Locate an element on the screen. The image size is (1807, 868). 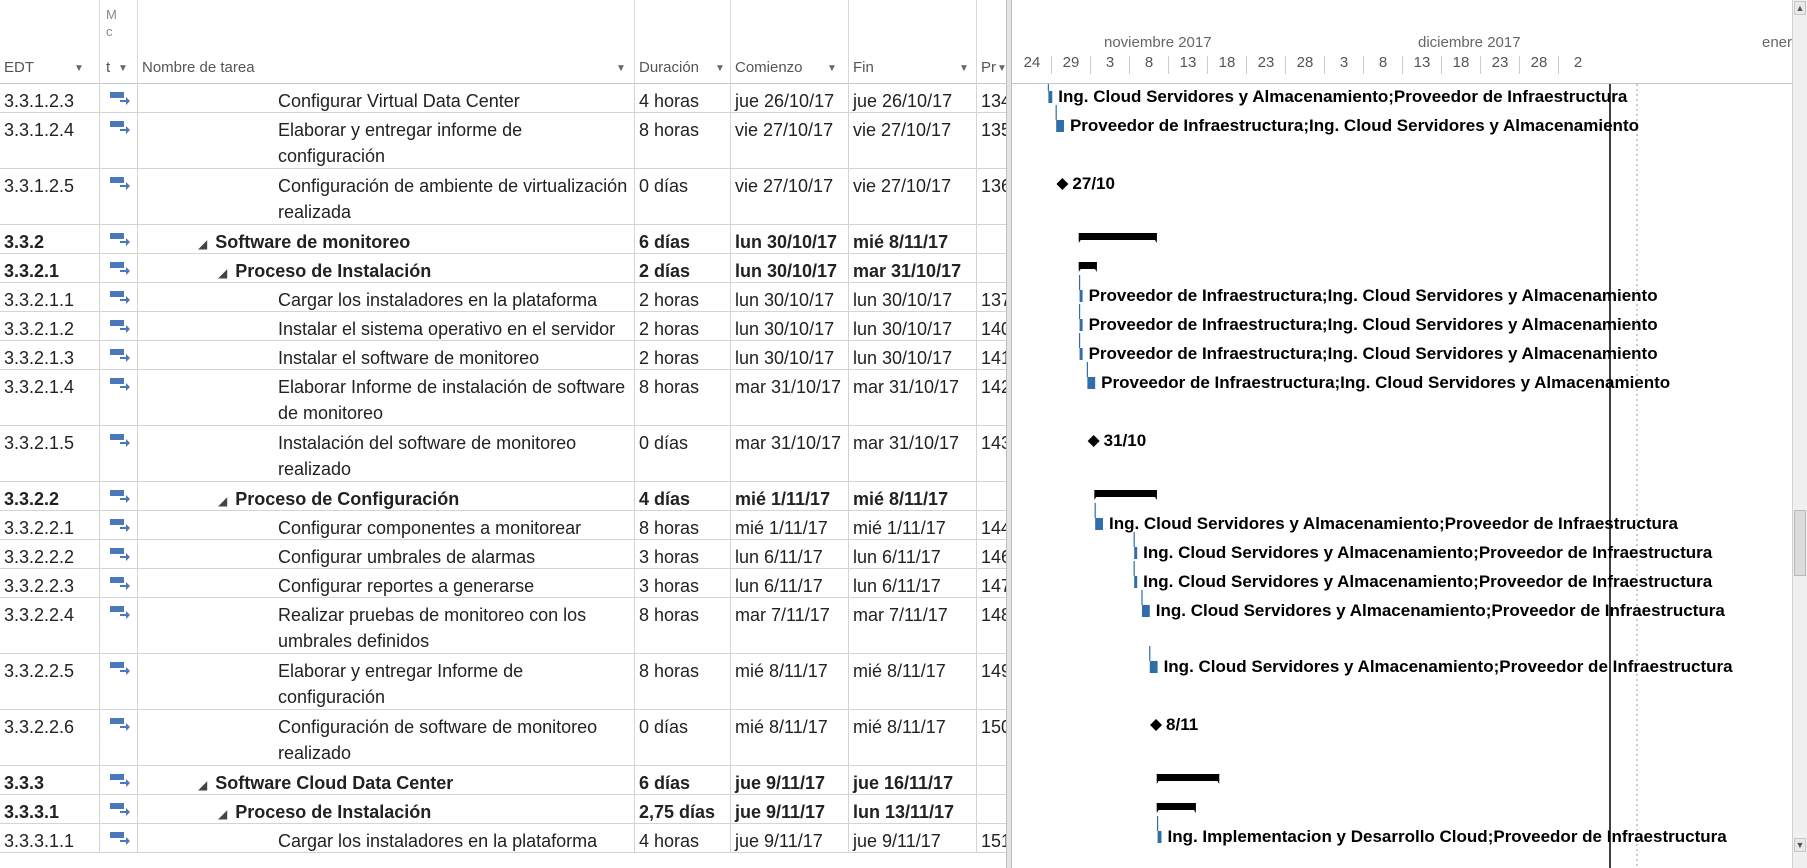
task-name-cell: Instalar el software de monitoreo is located at coordinates (386, 355).